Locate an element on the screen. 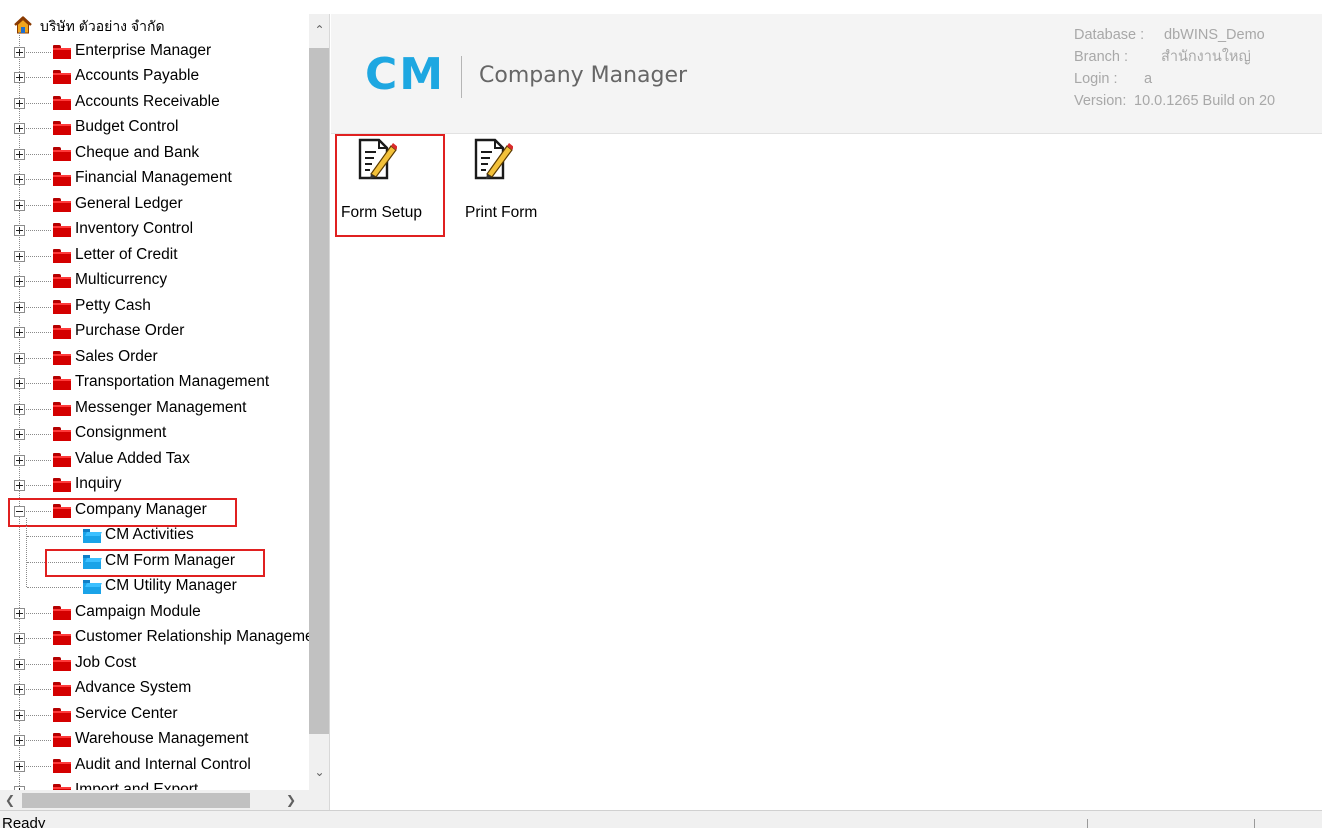 This screenshot has width=1322, height=828. tree-item-service-center: Service Center is located at coordinates (154, 716).